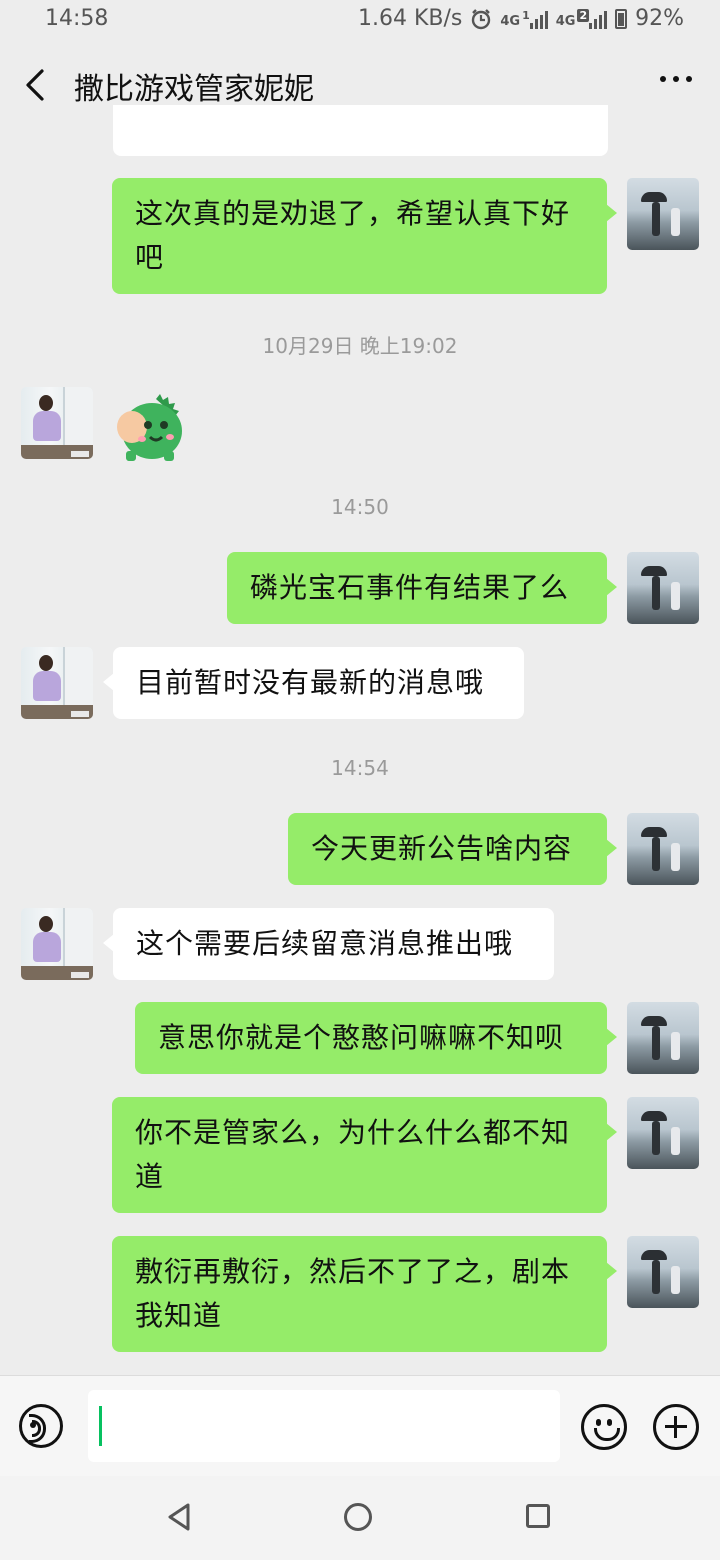  I want to click on alarm-icon, so click(481, 18).